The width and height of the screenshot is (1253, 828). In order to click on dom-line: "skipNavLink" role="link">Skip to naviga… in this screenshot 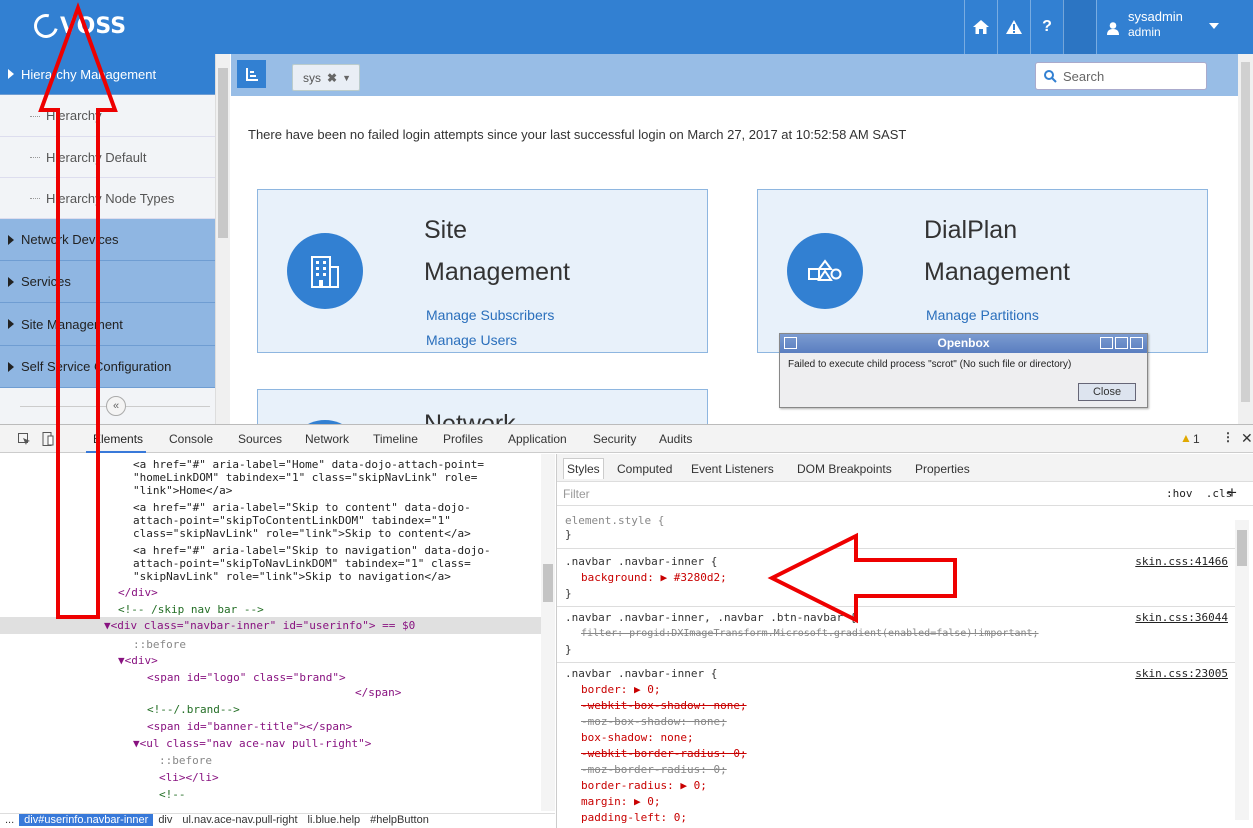, I will do `click(292, 576)`.